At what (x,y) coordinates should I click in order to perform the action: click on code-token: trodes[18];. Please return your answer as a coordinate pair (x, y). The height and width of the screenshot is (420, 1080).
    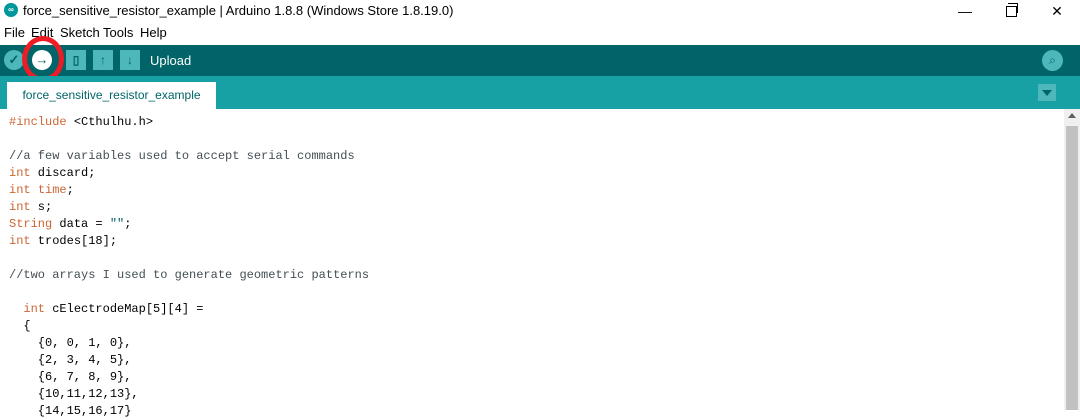
    Looking at the image, I should click on (74, 241).